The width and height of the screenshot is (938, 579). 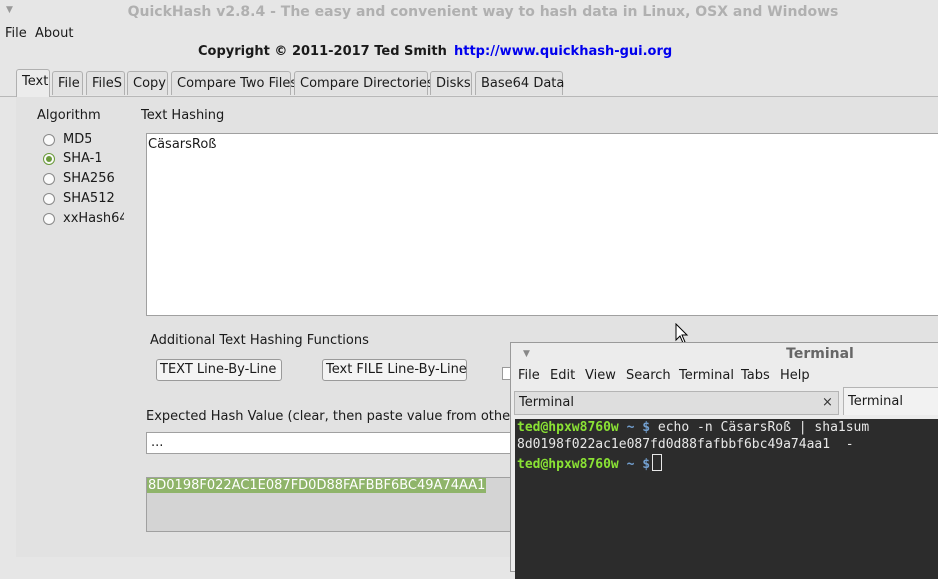 What do you see at coordinates (562, 375) in the screenshot?
I see `terminal-menu-edit: Edit` at bounding box center [562, 375].